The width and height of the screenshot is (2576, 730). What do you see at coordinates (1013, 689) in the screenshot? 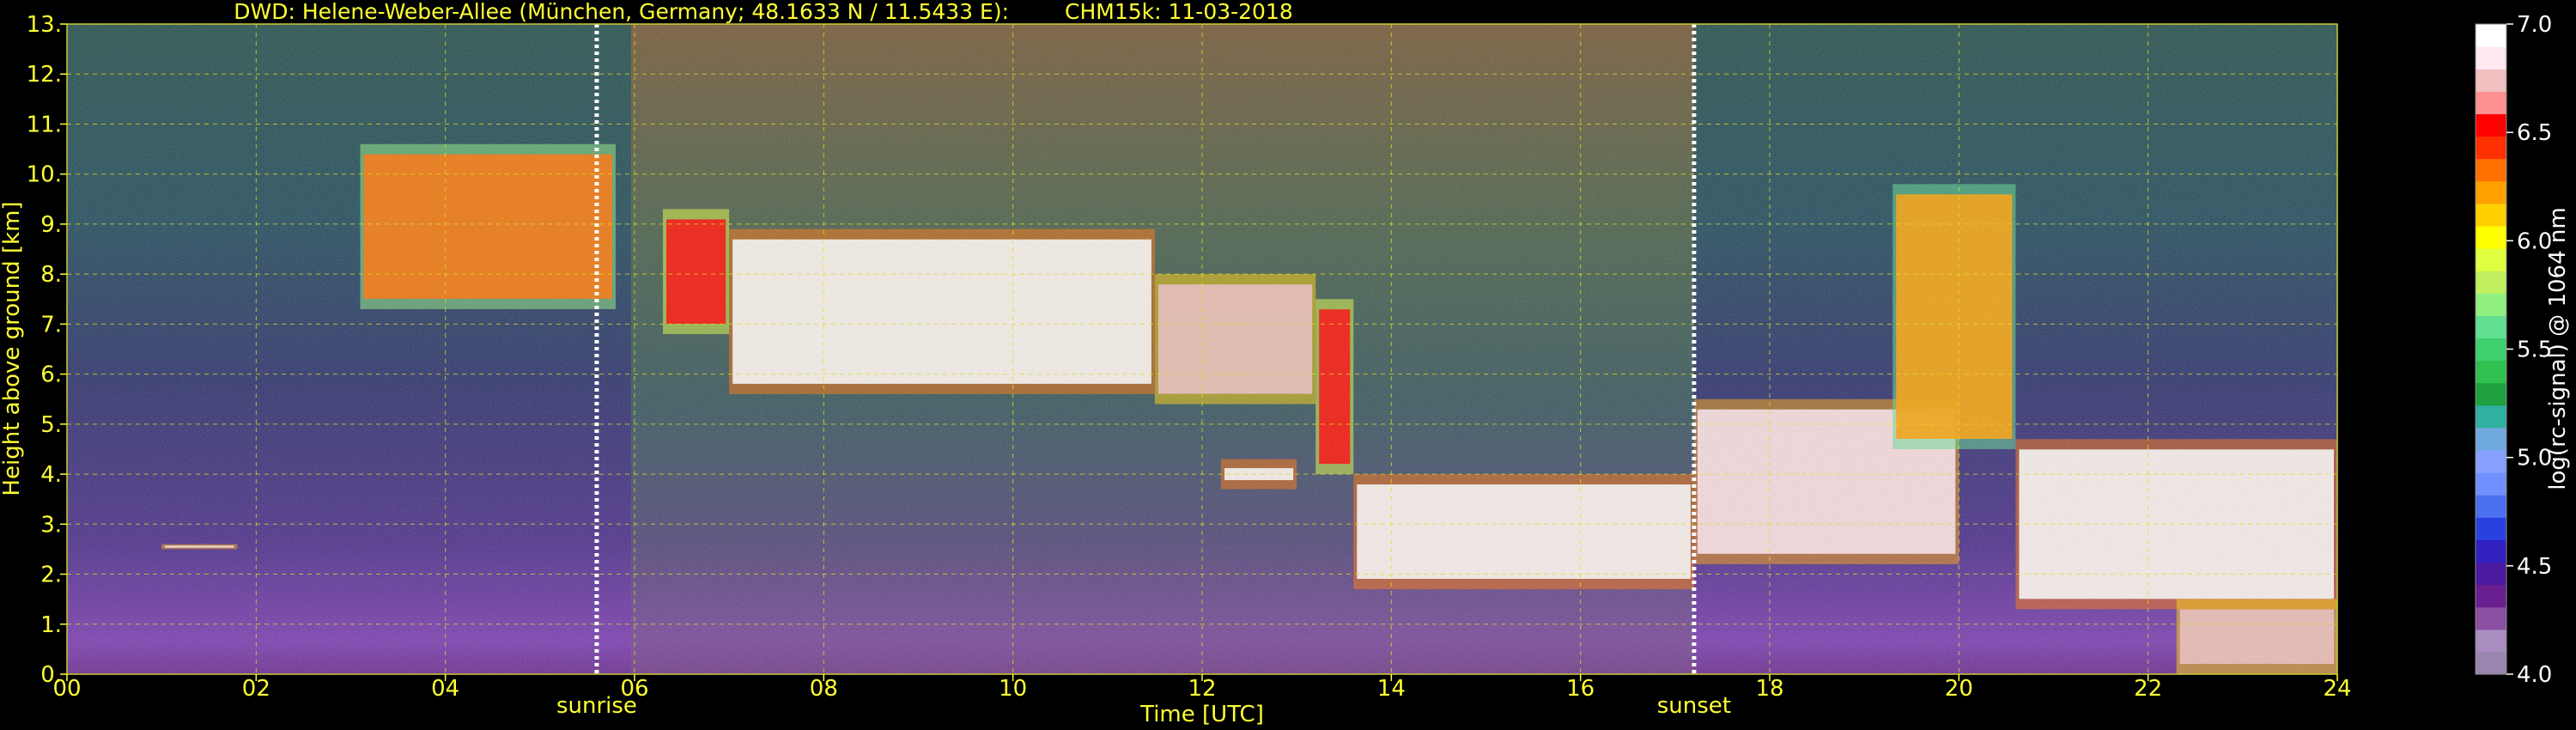
I see `x-tick-label: 10` at bounding box center [1013, 689].